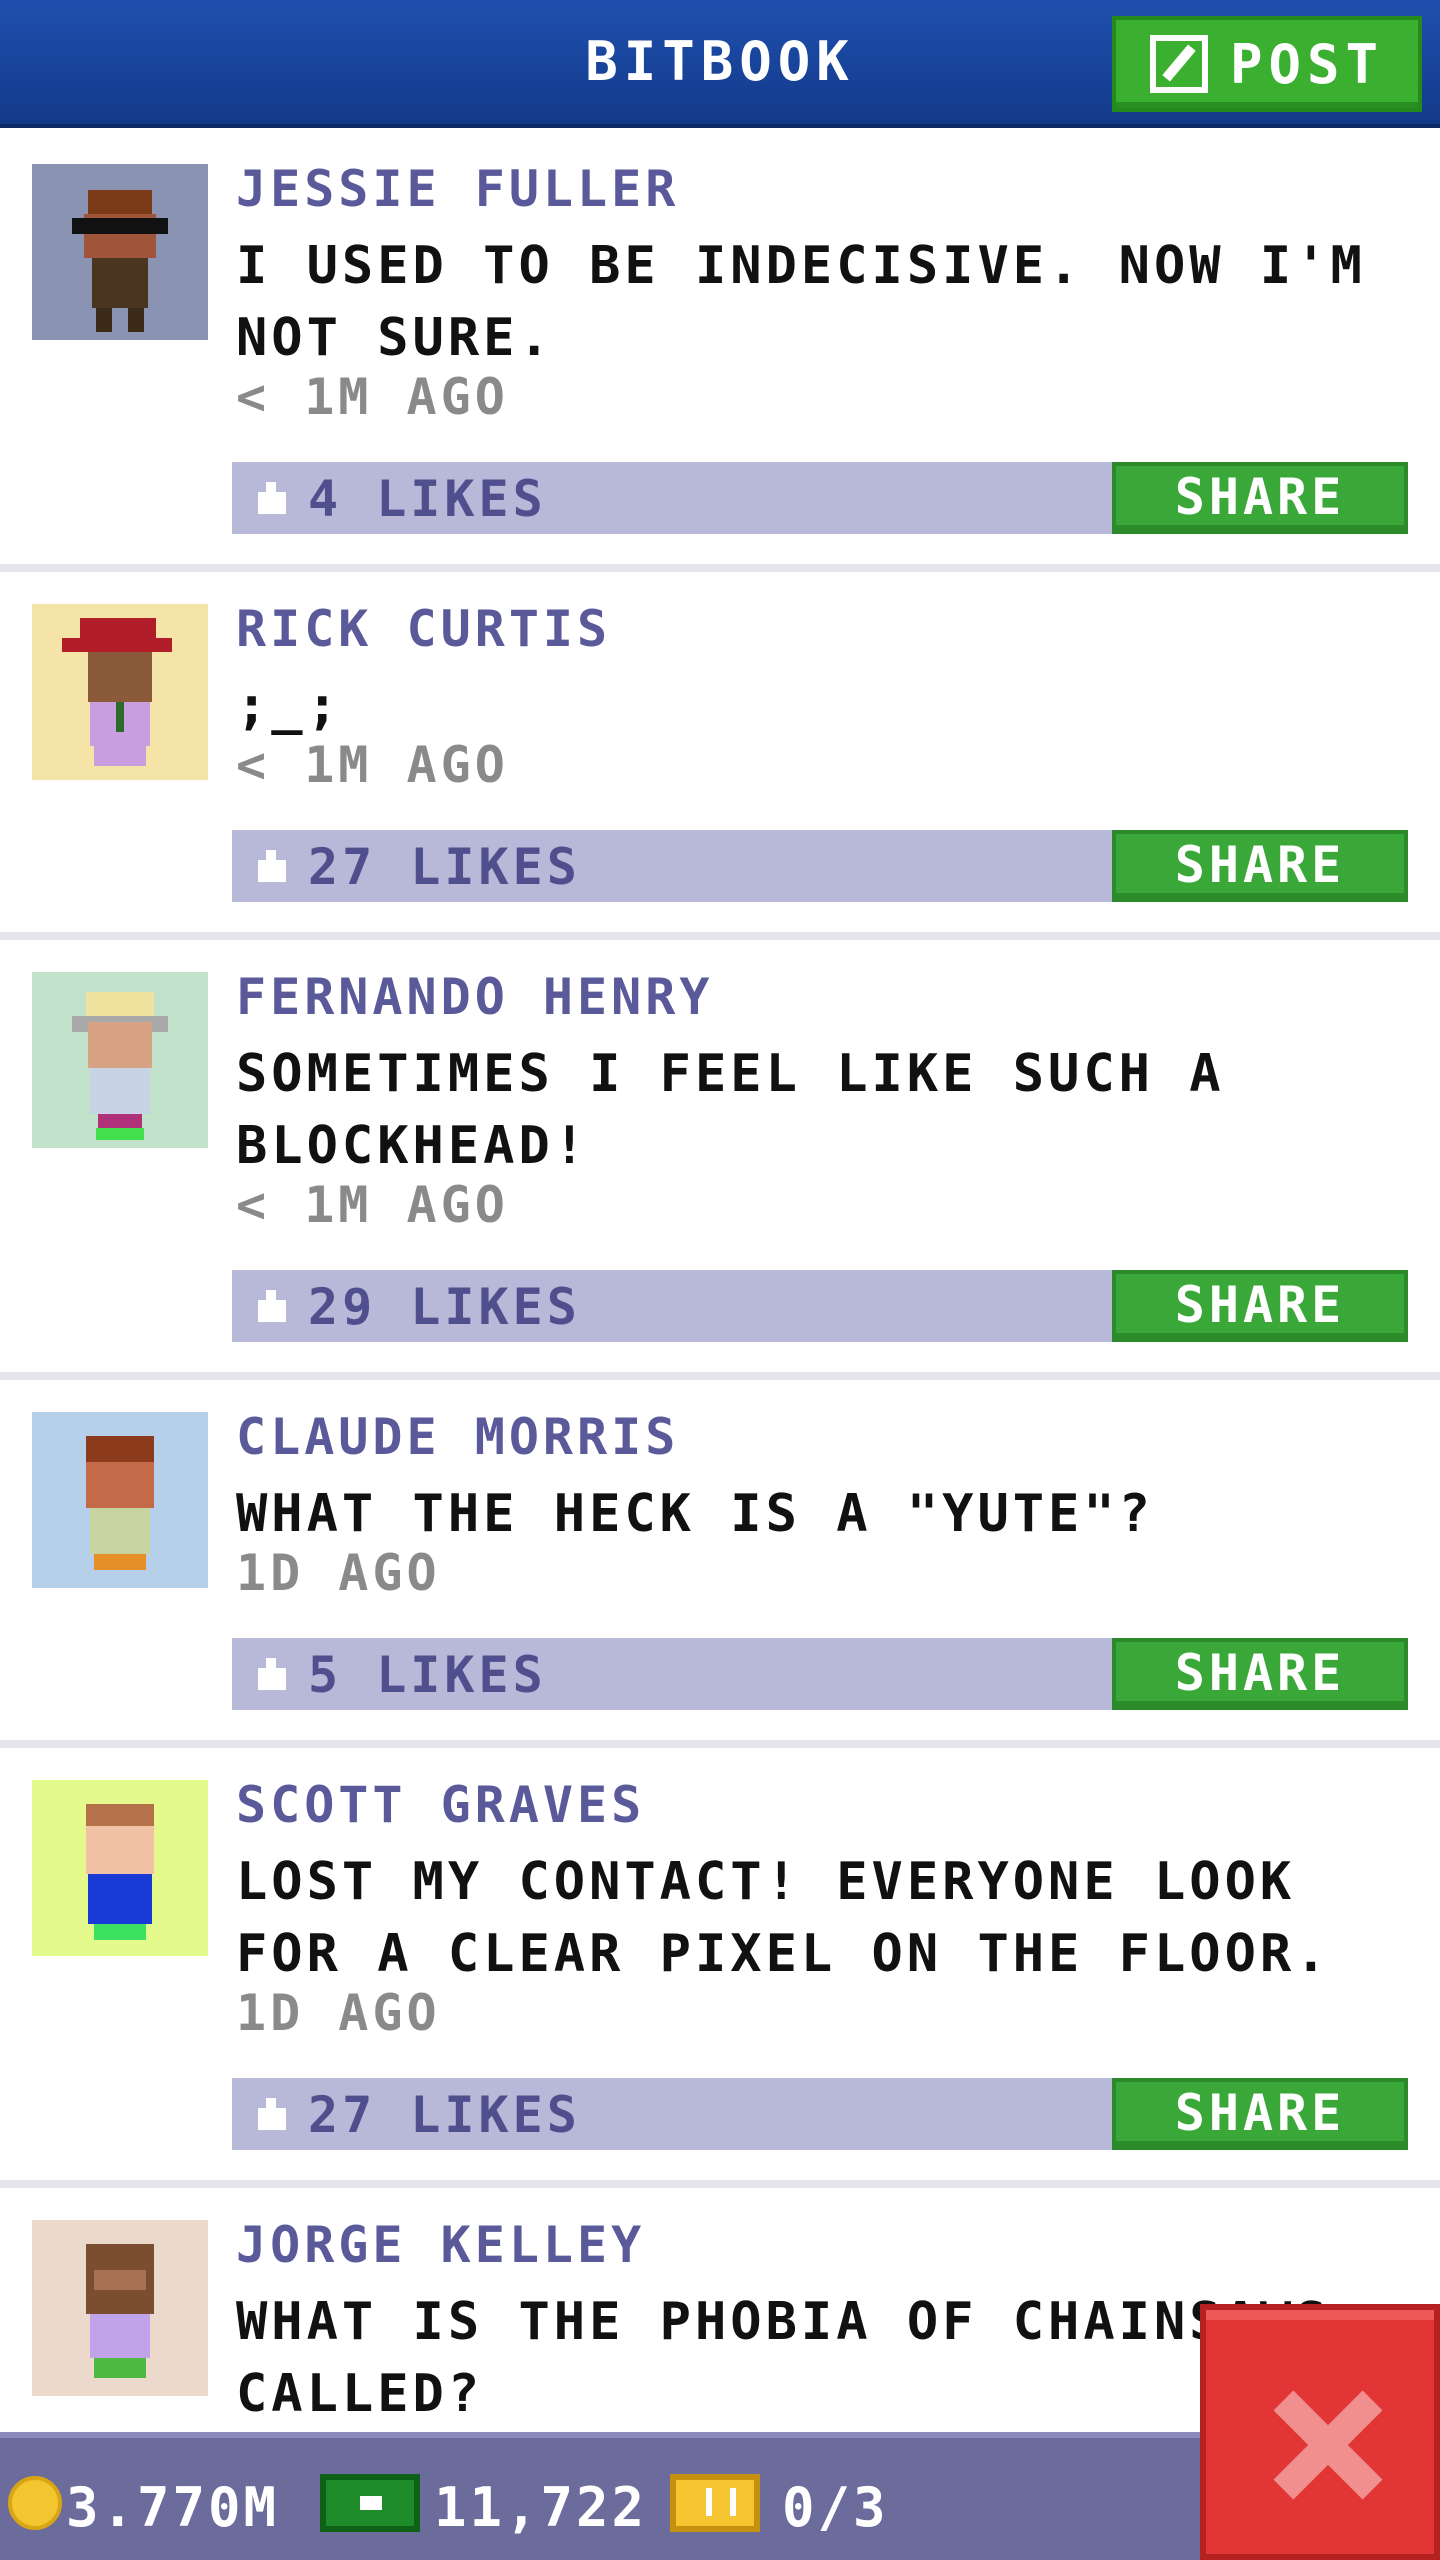 The image size is (1440, 2560). I want to click on post-text: ;_;, so click(289, 706).